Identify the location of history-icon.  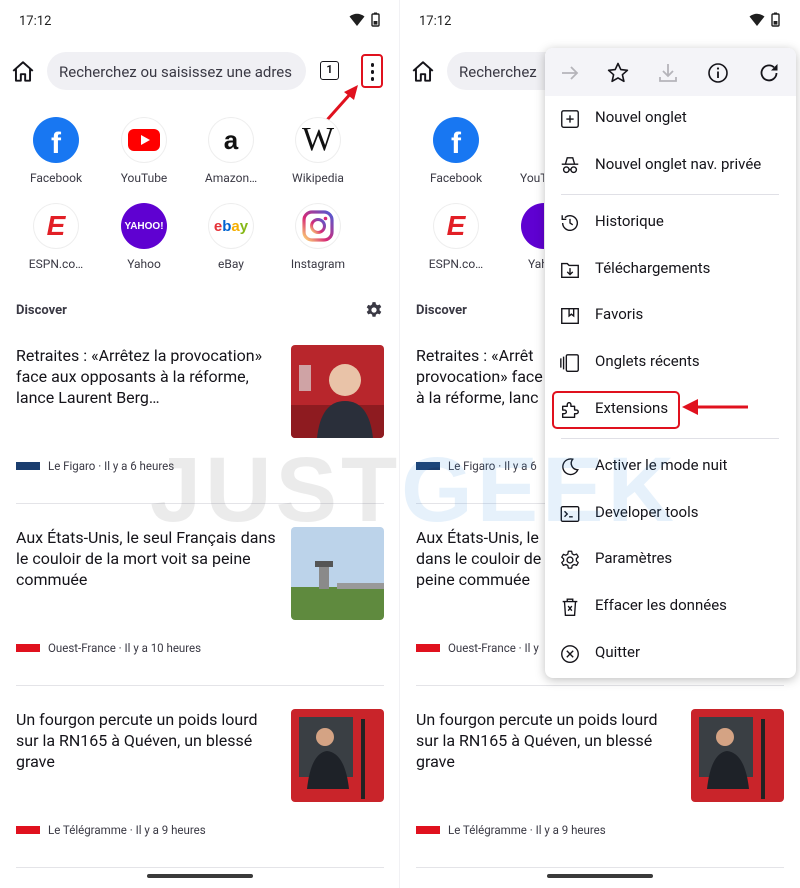
(569, 223).